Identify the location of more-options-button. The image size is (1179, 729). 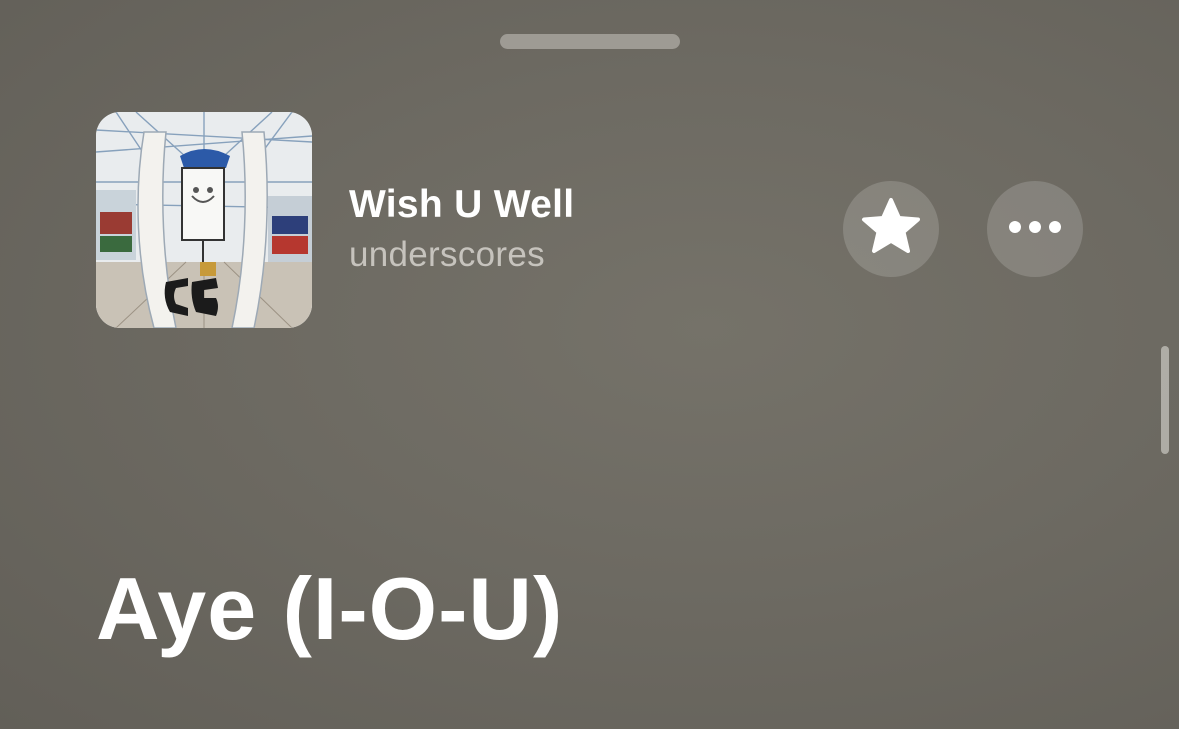
(1035, 229).